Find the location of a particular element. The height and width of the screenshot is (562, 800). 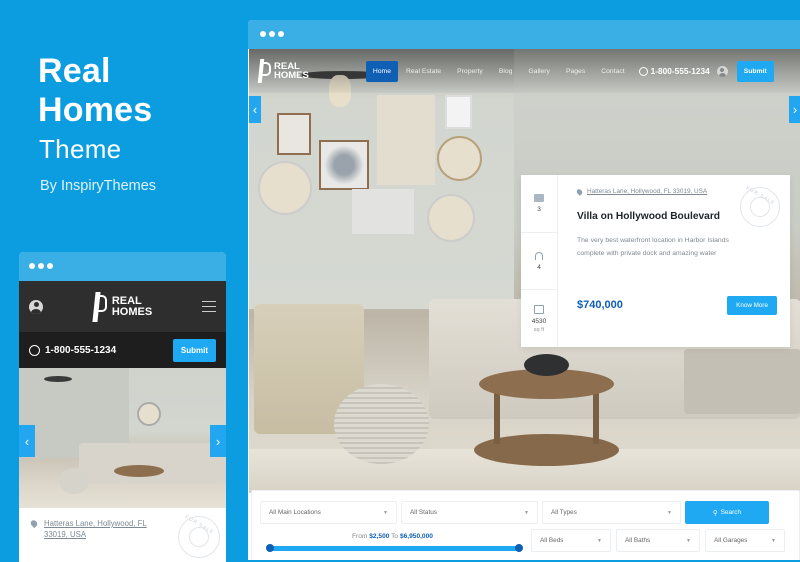

range-from-label: From is located at coordinates (360, 536).